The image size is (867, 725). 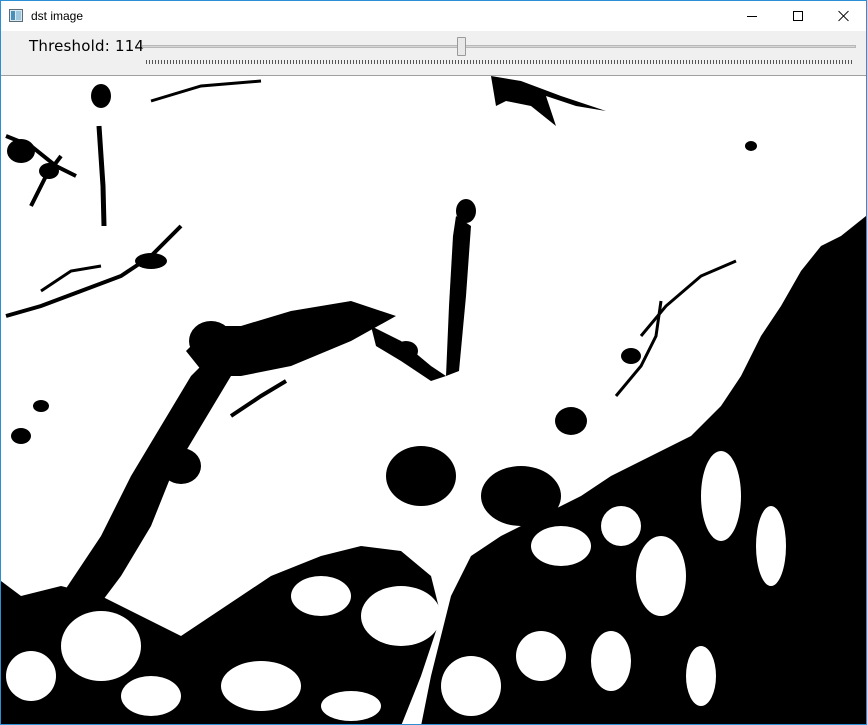 I want to click on threshold-slider-track, so click(x=499, y=46).